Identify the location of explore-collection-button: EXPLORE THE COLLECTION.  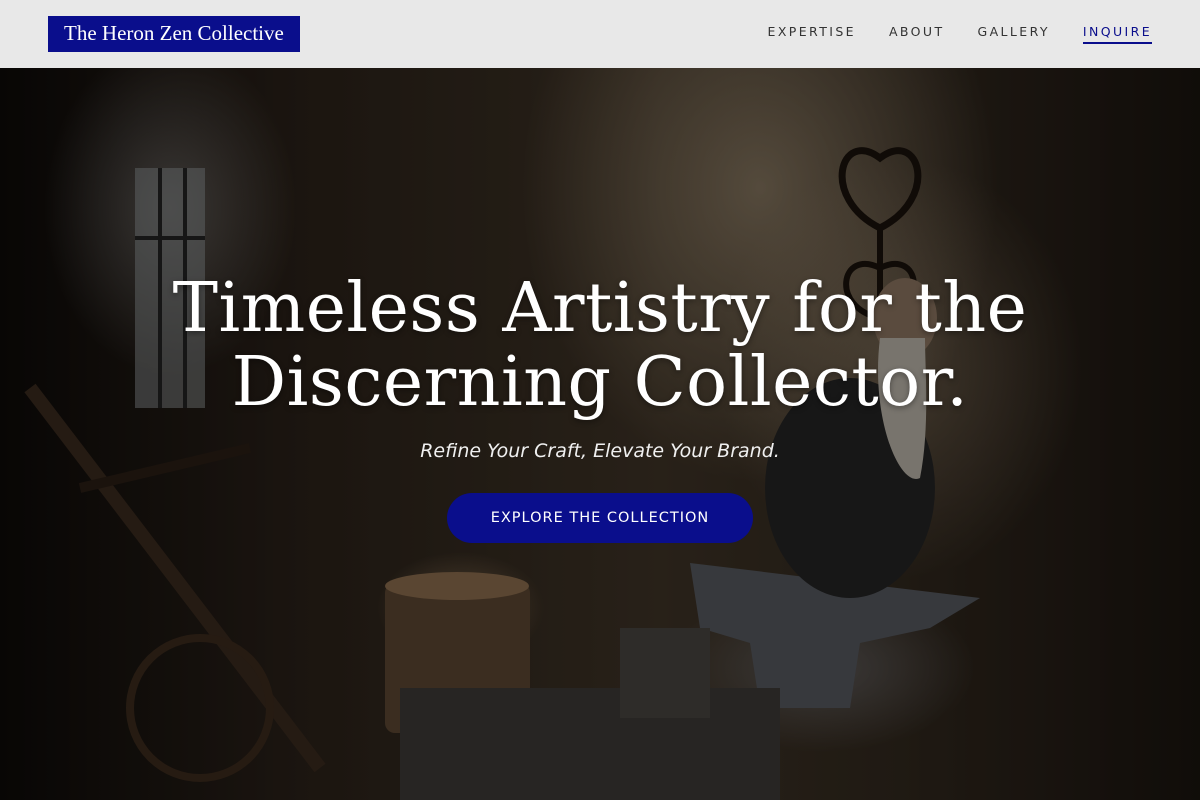
(600, 518).